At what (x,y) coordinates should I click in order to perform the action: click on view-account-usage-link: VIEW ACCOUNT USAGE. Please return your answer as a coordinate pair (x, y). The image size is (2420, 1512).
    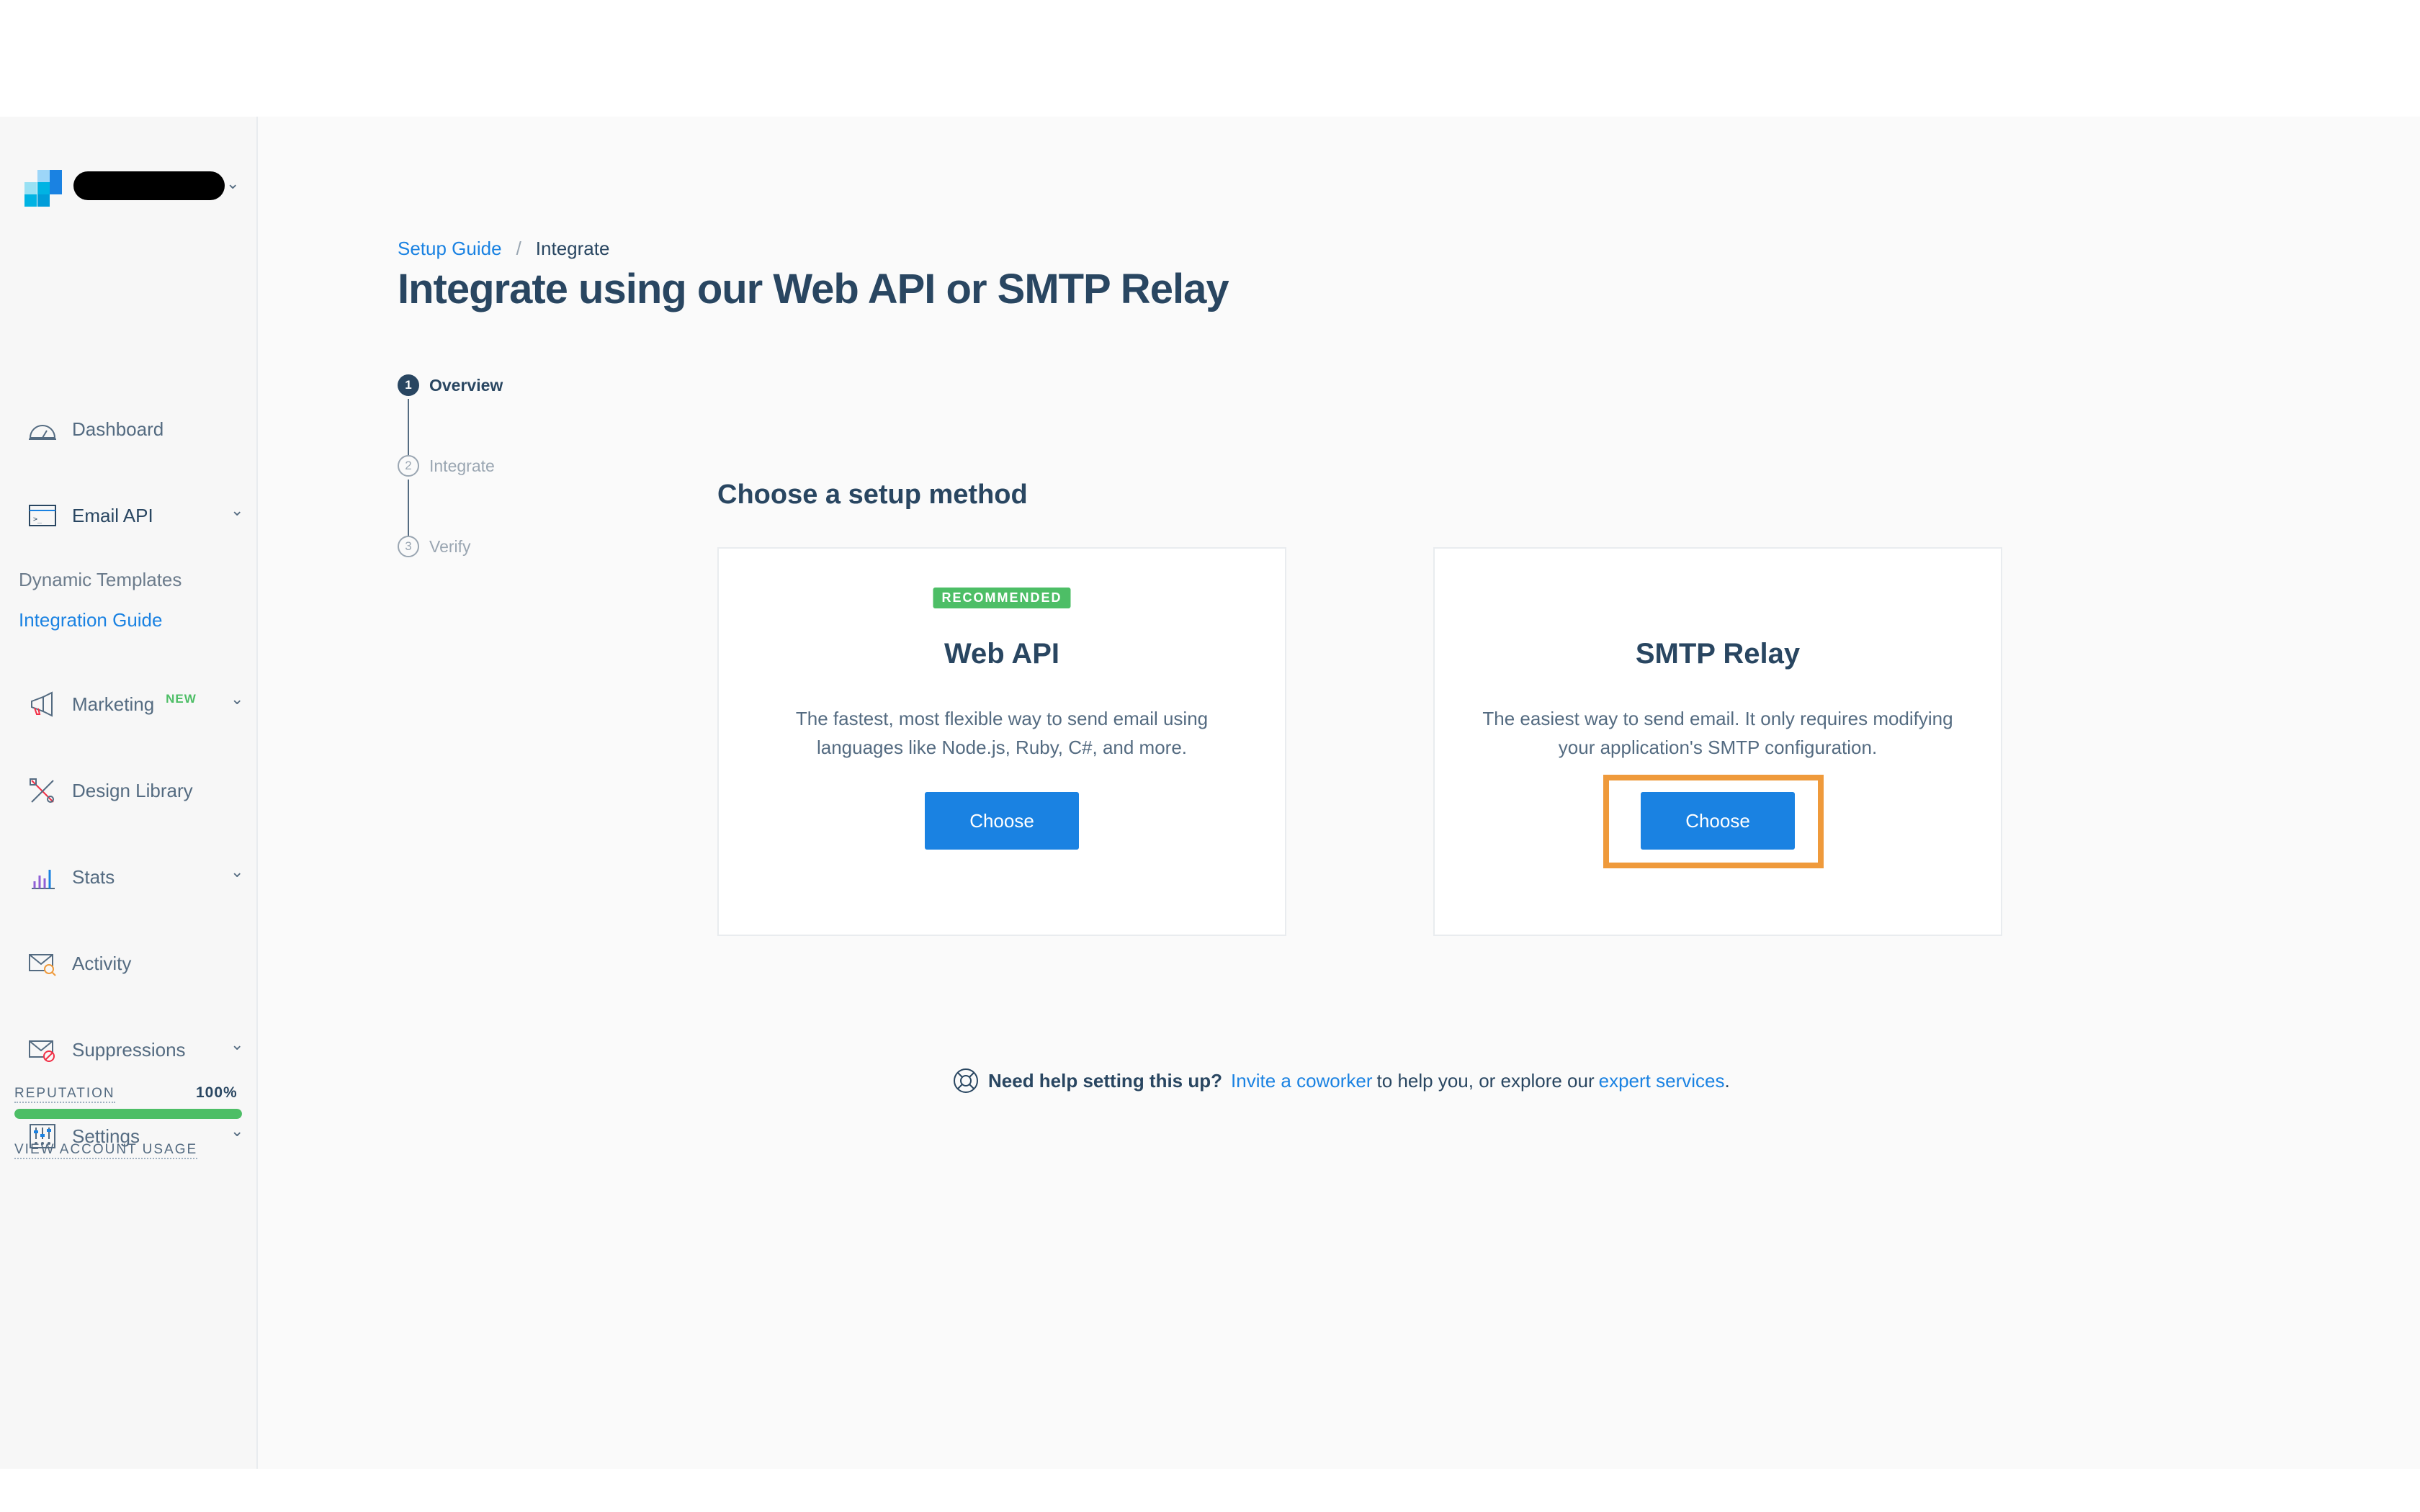
    Looking at the image, I should click on (106, 1150).